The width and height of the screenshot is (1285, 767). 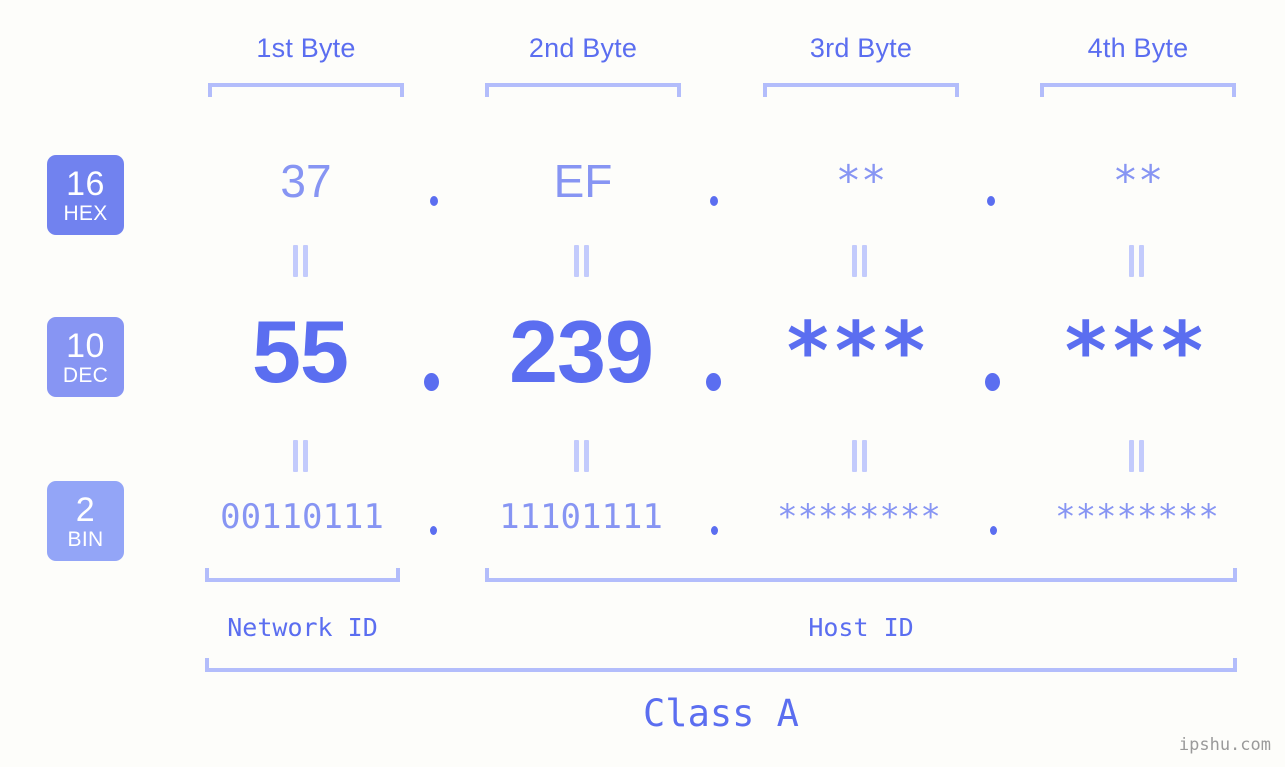 I want to click on dec-byte-3: ***, so click(x=856, y=351).